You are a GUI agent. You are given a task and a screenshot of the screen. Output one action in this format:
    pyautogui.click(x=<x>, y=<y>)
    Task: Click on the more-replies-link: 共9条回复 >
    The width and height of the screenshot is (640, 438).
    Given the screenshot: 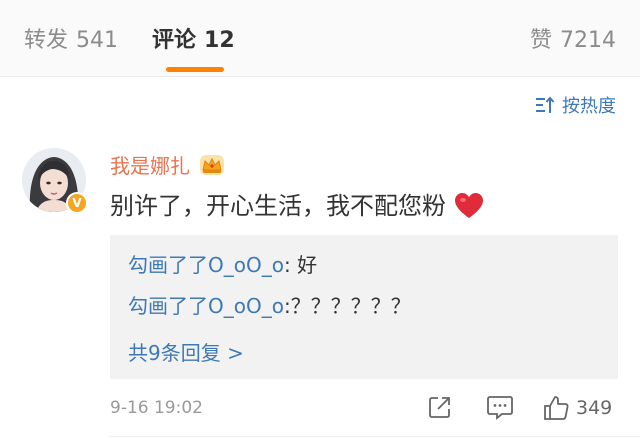 What is the action you would take?
    pyautogui.click(x=186, y=353)
    